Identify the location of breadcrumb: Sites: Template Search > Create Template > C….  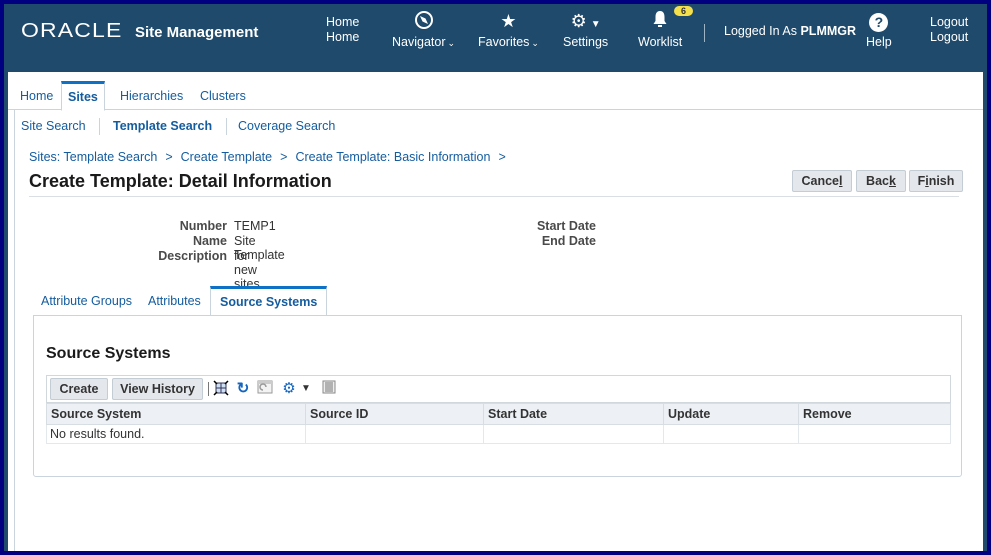
(271, 157).